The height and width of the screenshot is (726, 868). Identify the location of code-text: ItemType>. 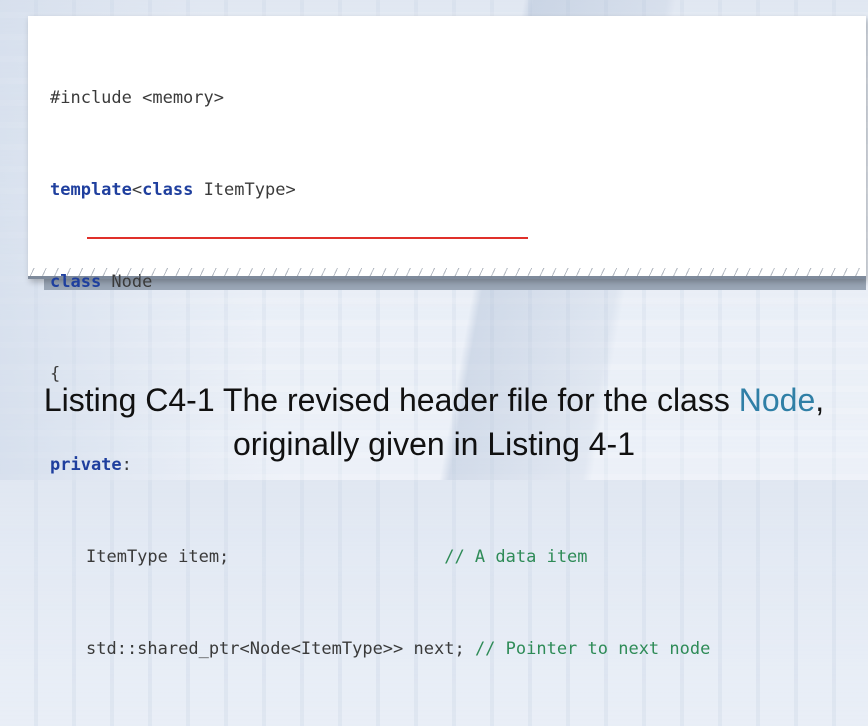
(244, 189).